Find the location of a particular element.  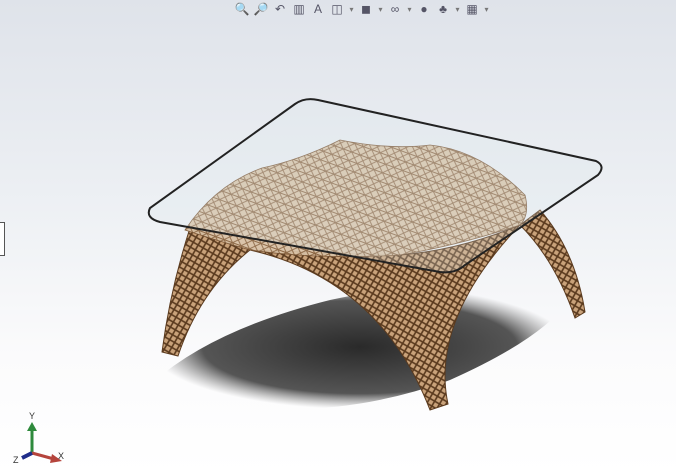

x-axis-arrow is located at coordinates (43, 456).